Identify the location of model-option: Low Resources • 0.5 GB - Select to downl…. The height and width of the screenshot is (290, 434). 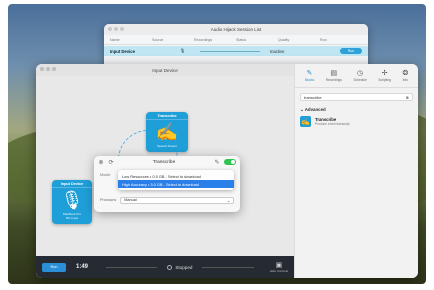
(176, 176).